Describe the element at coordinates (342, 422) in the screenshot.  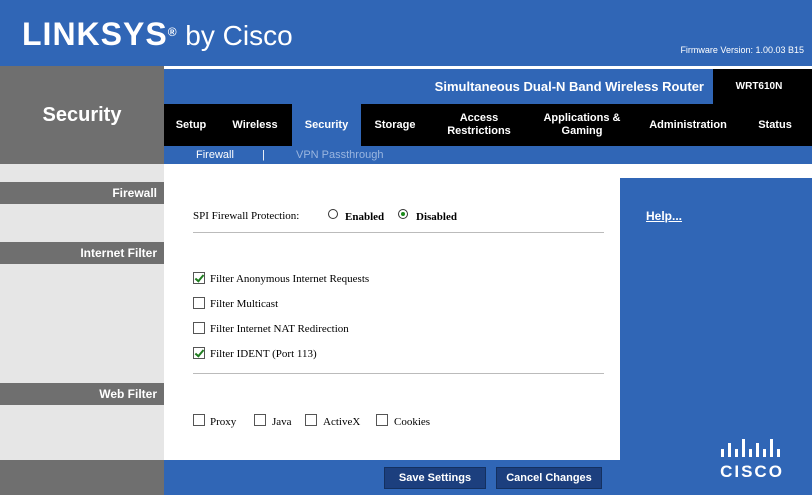
I see `activex-label: ActiveX` at that location.